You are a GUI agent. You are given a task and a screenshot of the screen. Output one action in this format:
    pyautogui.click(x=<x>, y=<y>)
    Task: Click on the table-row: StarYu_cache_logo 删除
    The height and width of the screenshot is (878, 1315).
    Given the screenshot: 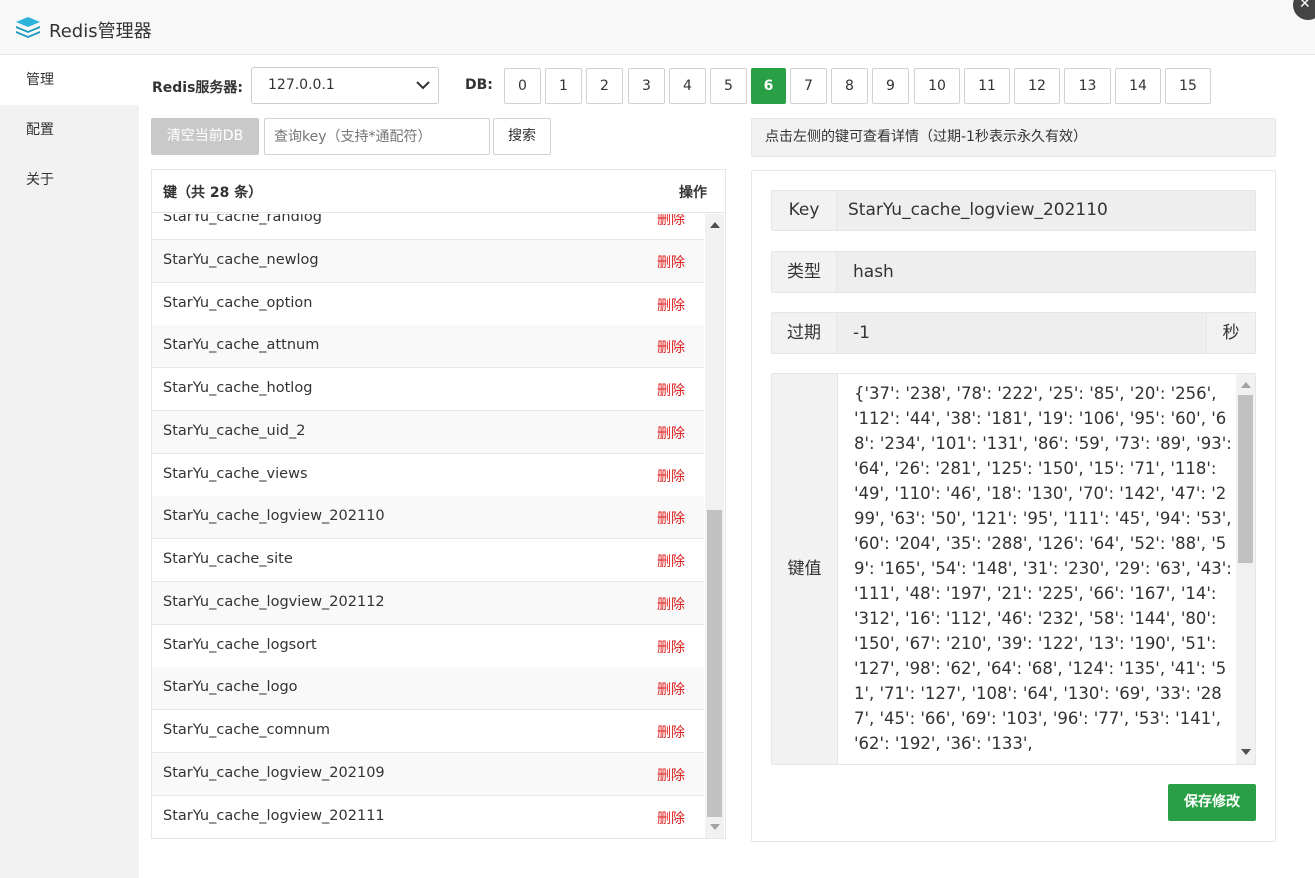 What is the action you would take?
    pyautogui.click(x=428, y=689)
    